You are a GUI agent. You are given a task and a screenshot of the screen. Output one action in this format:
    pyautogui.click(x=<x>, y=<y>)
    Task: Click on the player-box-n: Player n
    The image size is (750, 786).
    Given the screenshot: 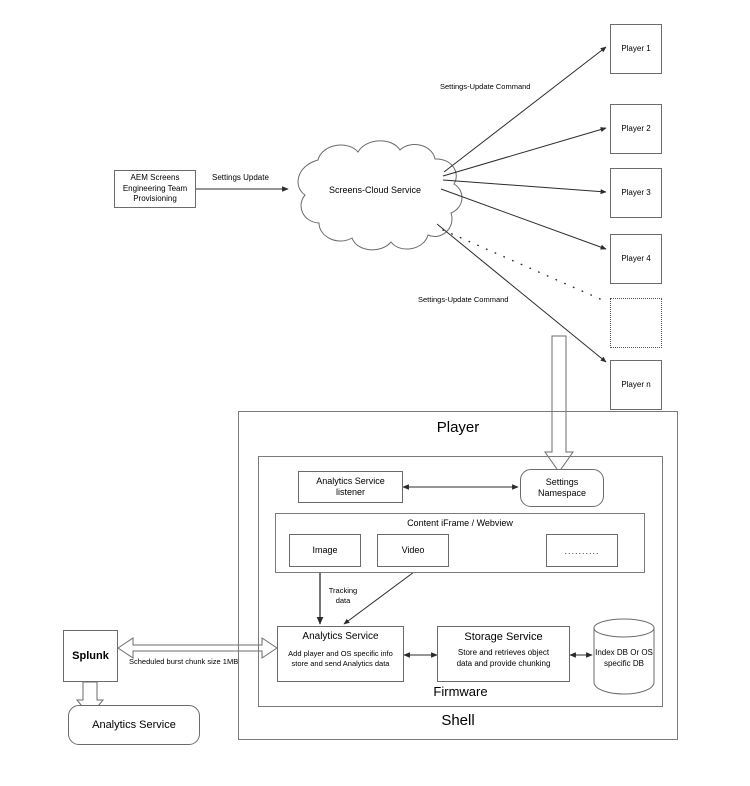 What is the action you would take?
    pyautogui.click(x=636, y=385)
    